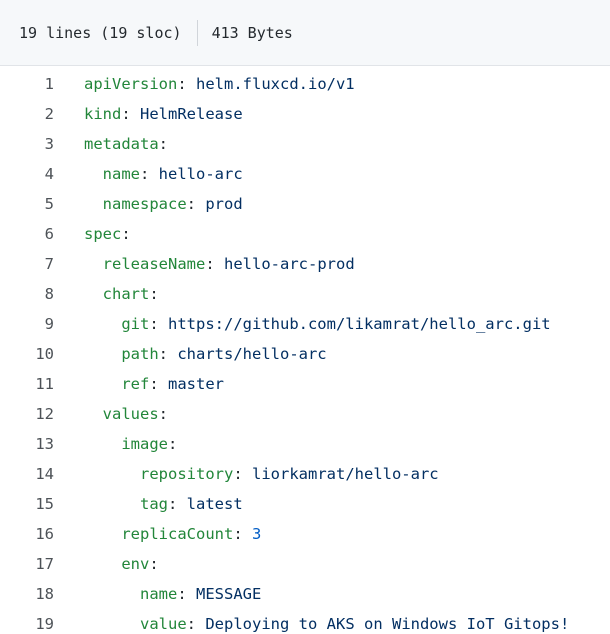  Describe the element at coordinates (270, 84) in the screenshot. I see `yaml-value: helm.fluxcd.io/v1` at that location.